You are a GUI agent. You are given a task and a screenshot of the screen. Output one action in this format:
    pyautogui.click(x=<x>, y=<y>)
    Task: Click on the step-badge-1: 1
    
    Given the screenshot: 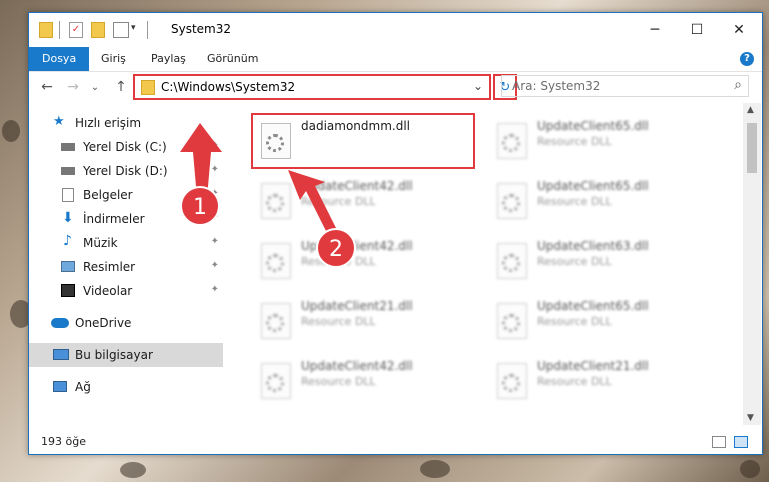 What is the action you would take?
    pyautogui.click(x=200, y=206)
    